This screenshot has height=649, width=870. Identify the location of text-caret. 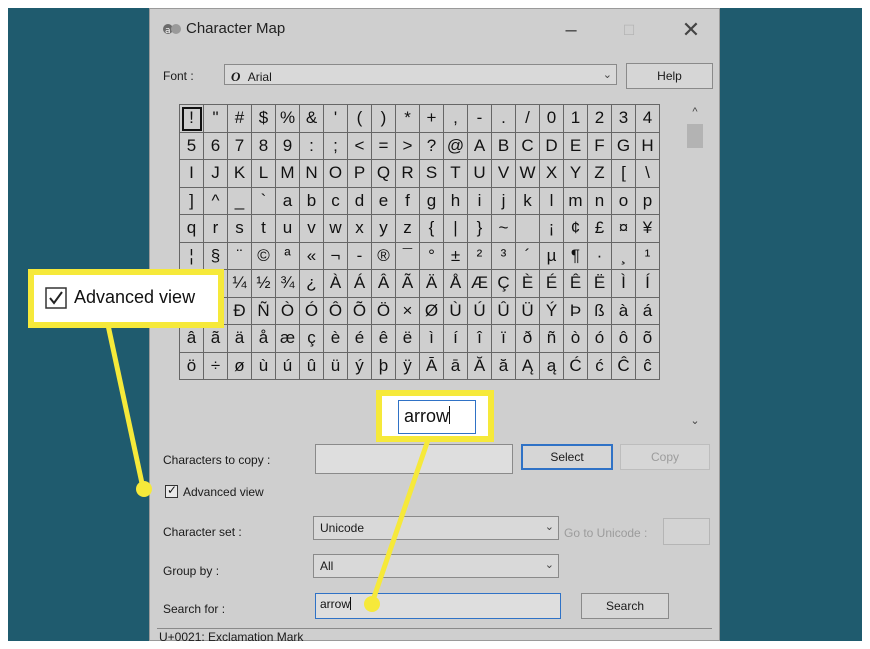
(450, 415).